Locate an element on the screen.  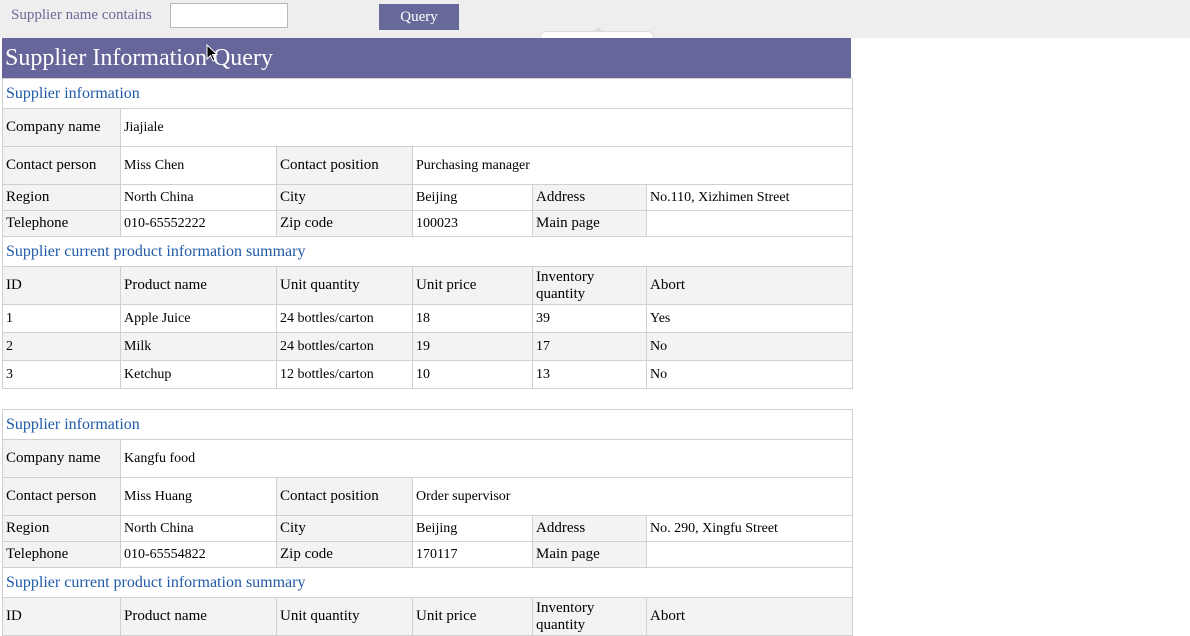
cell-unit-quantity: 12 bottles/carton is located at coordinates (344, 374).